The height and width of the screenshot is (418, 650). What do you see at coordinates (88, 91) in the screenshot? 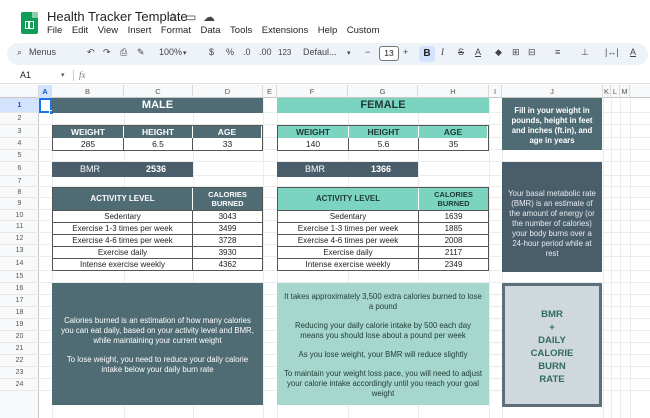
I see `column-header-b: B` at bounding box center [88, 91].